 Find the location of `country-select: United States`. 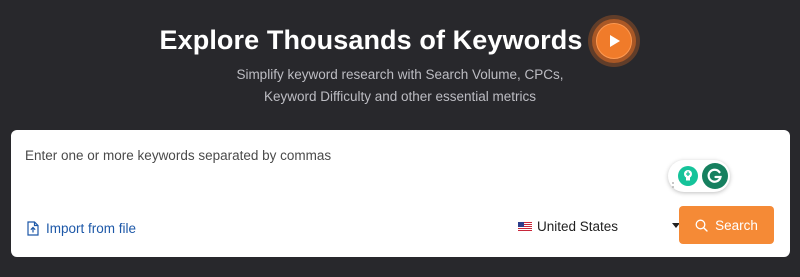

country-select: United States is located at coordinates (599, 226).